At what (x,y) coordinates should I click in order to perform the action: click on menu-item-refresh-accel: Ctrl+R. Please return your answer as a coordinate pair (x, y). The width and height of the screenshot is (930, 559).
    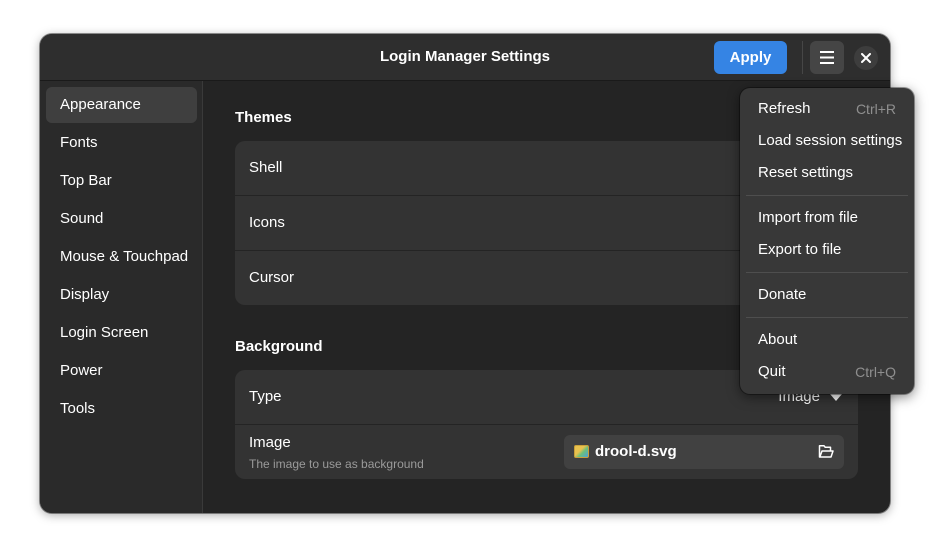
    Looking at the image, I should click on (875, 109).